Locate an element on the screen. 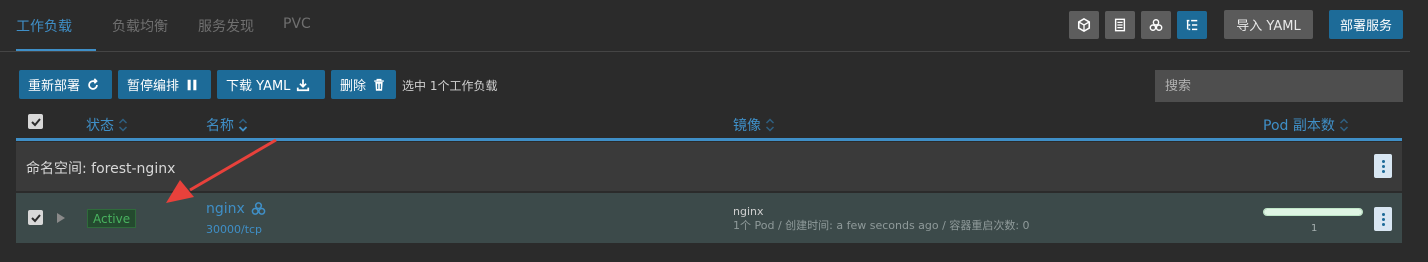  column-name-label: 名称 is located at coordinates (220, 126).